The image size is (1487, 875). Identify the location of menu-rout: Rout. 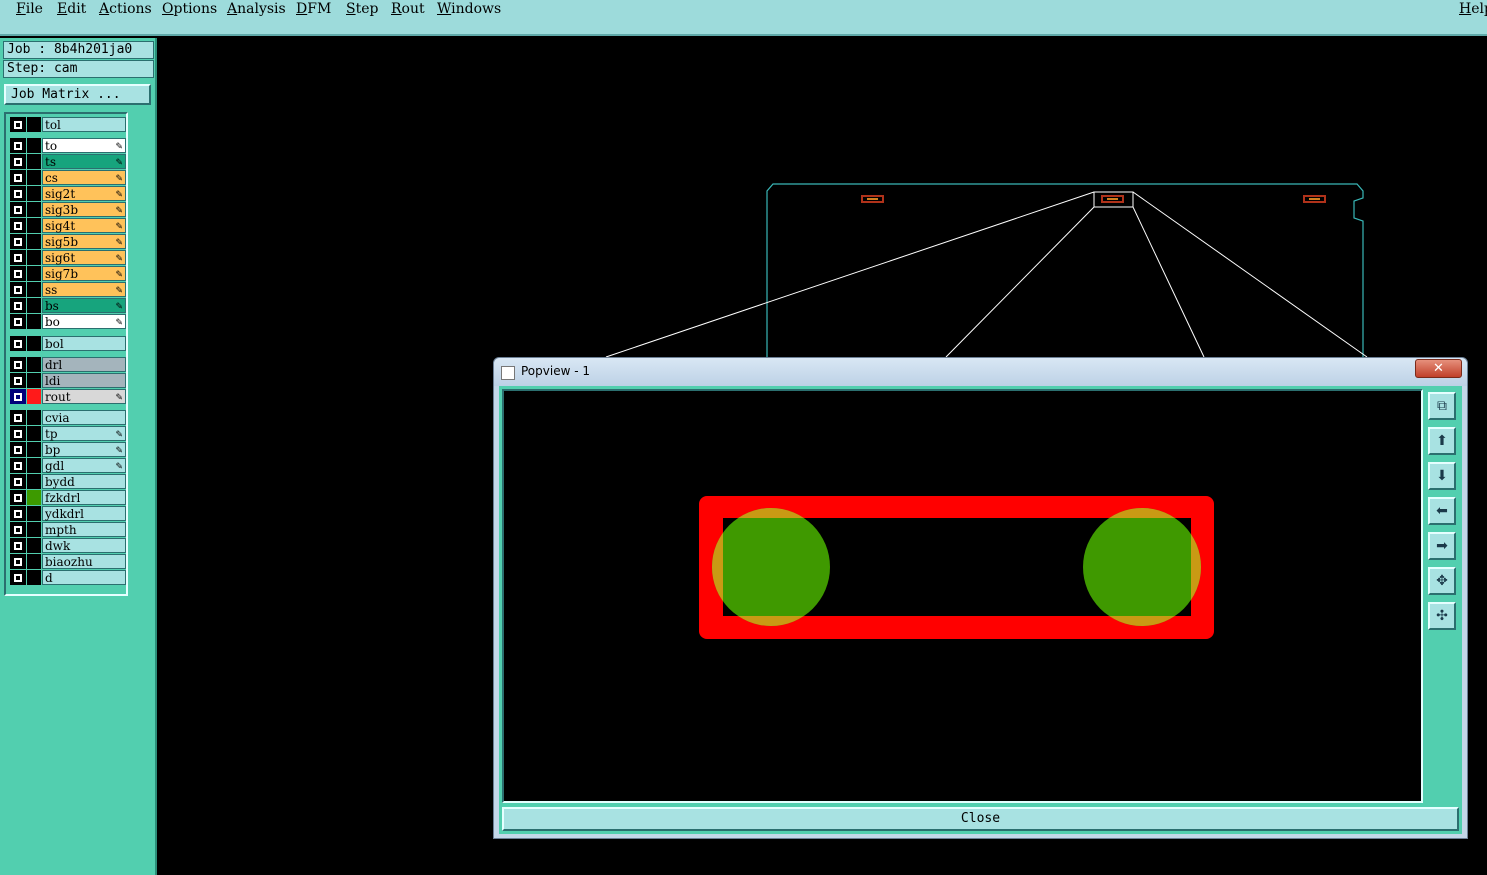
(408, 9).